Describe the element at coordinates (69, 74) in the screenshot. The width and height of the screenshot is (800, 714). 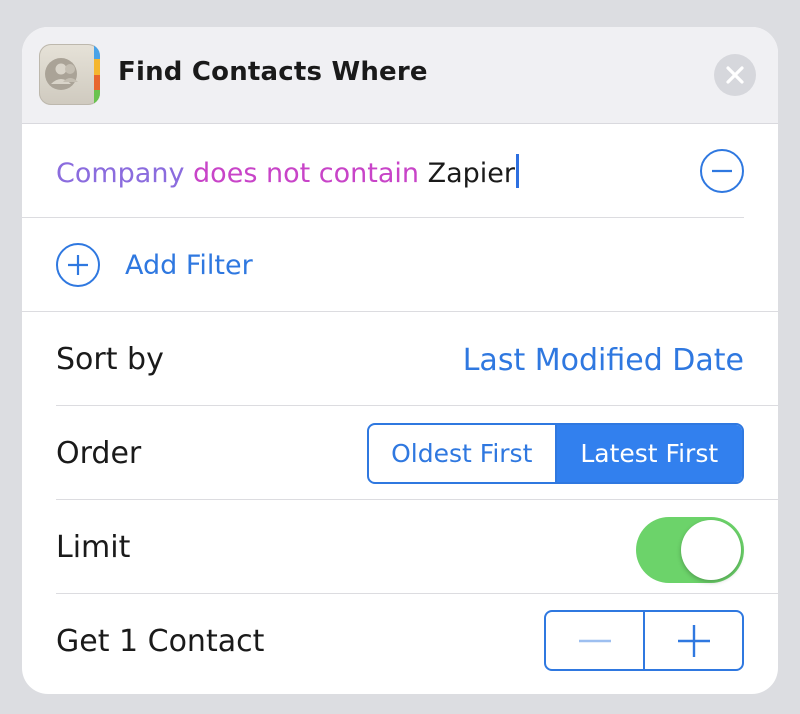
I see `contacts-app-icon` at that location.